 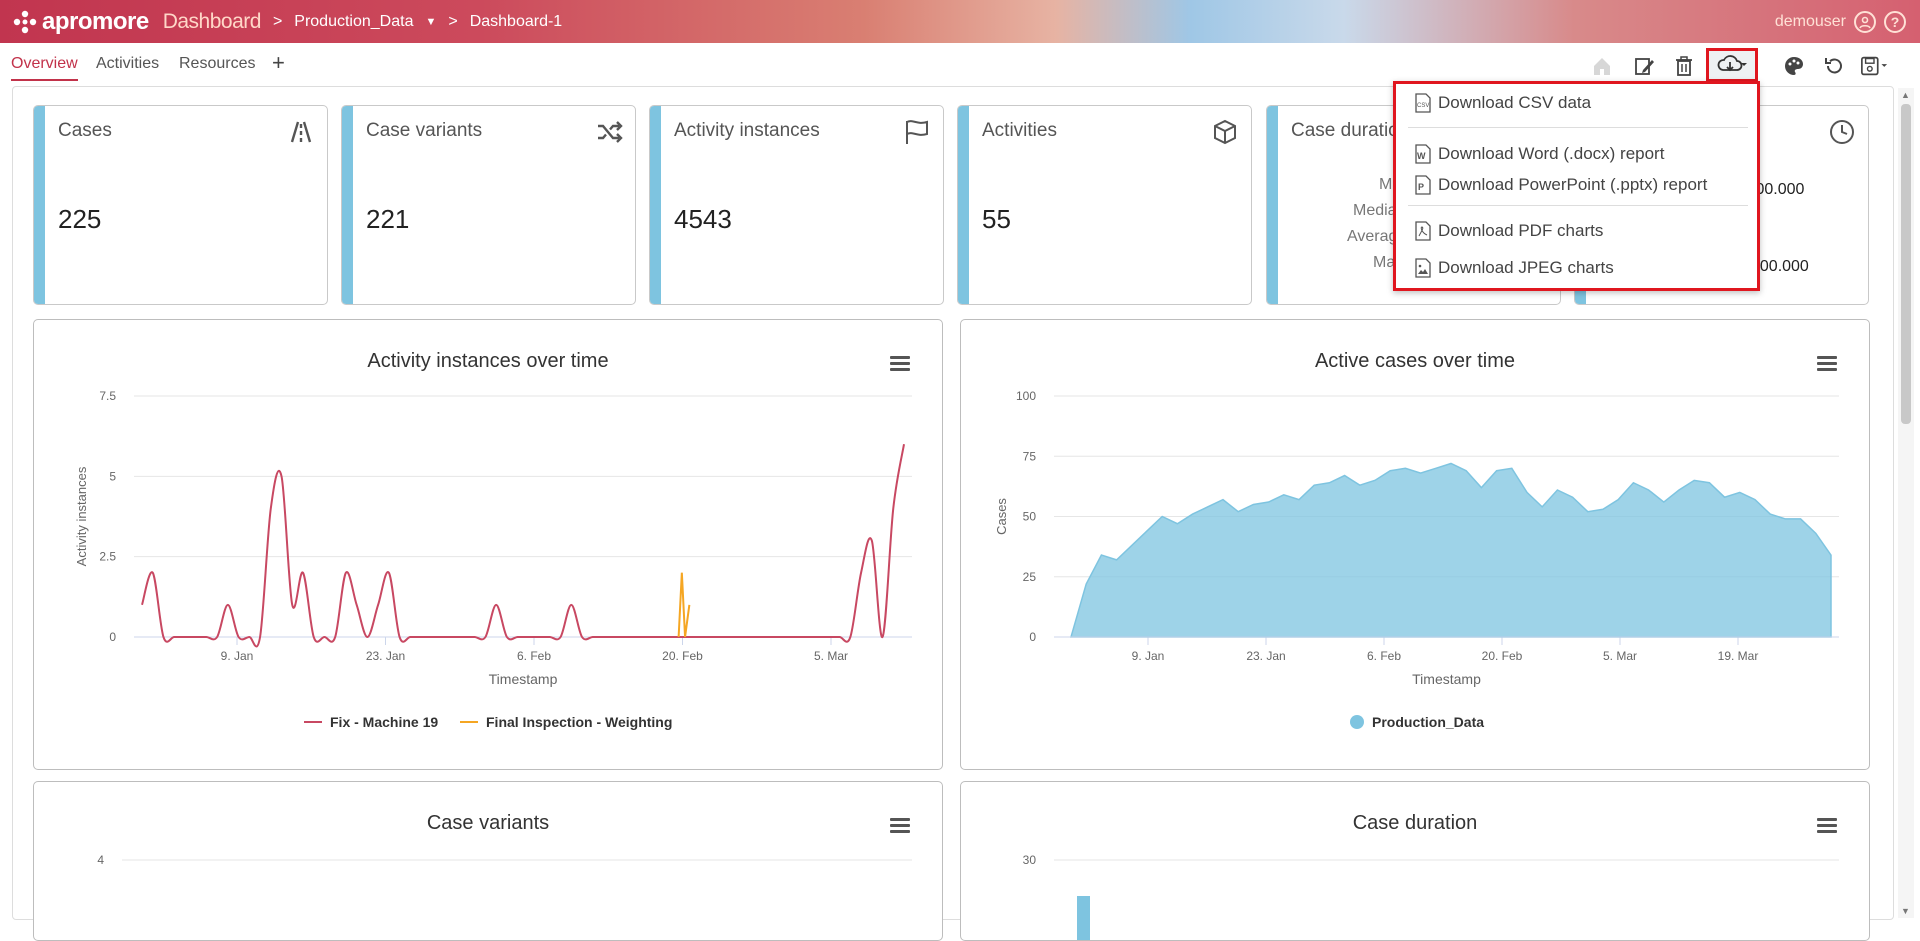 What do you see at coordinates (1375, 210) in the screenshot?
I see `stat-label-median: Media` at bounding box center [1375, 210].